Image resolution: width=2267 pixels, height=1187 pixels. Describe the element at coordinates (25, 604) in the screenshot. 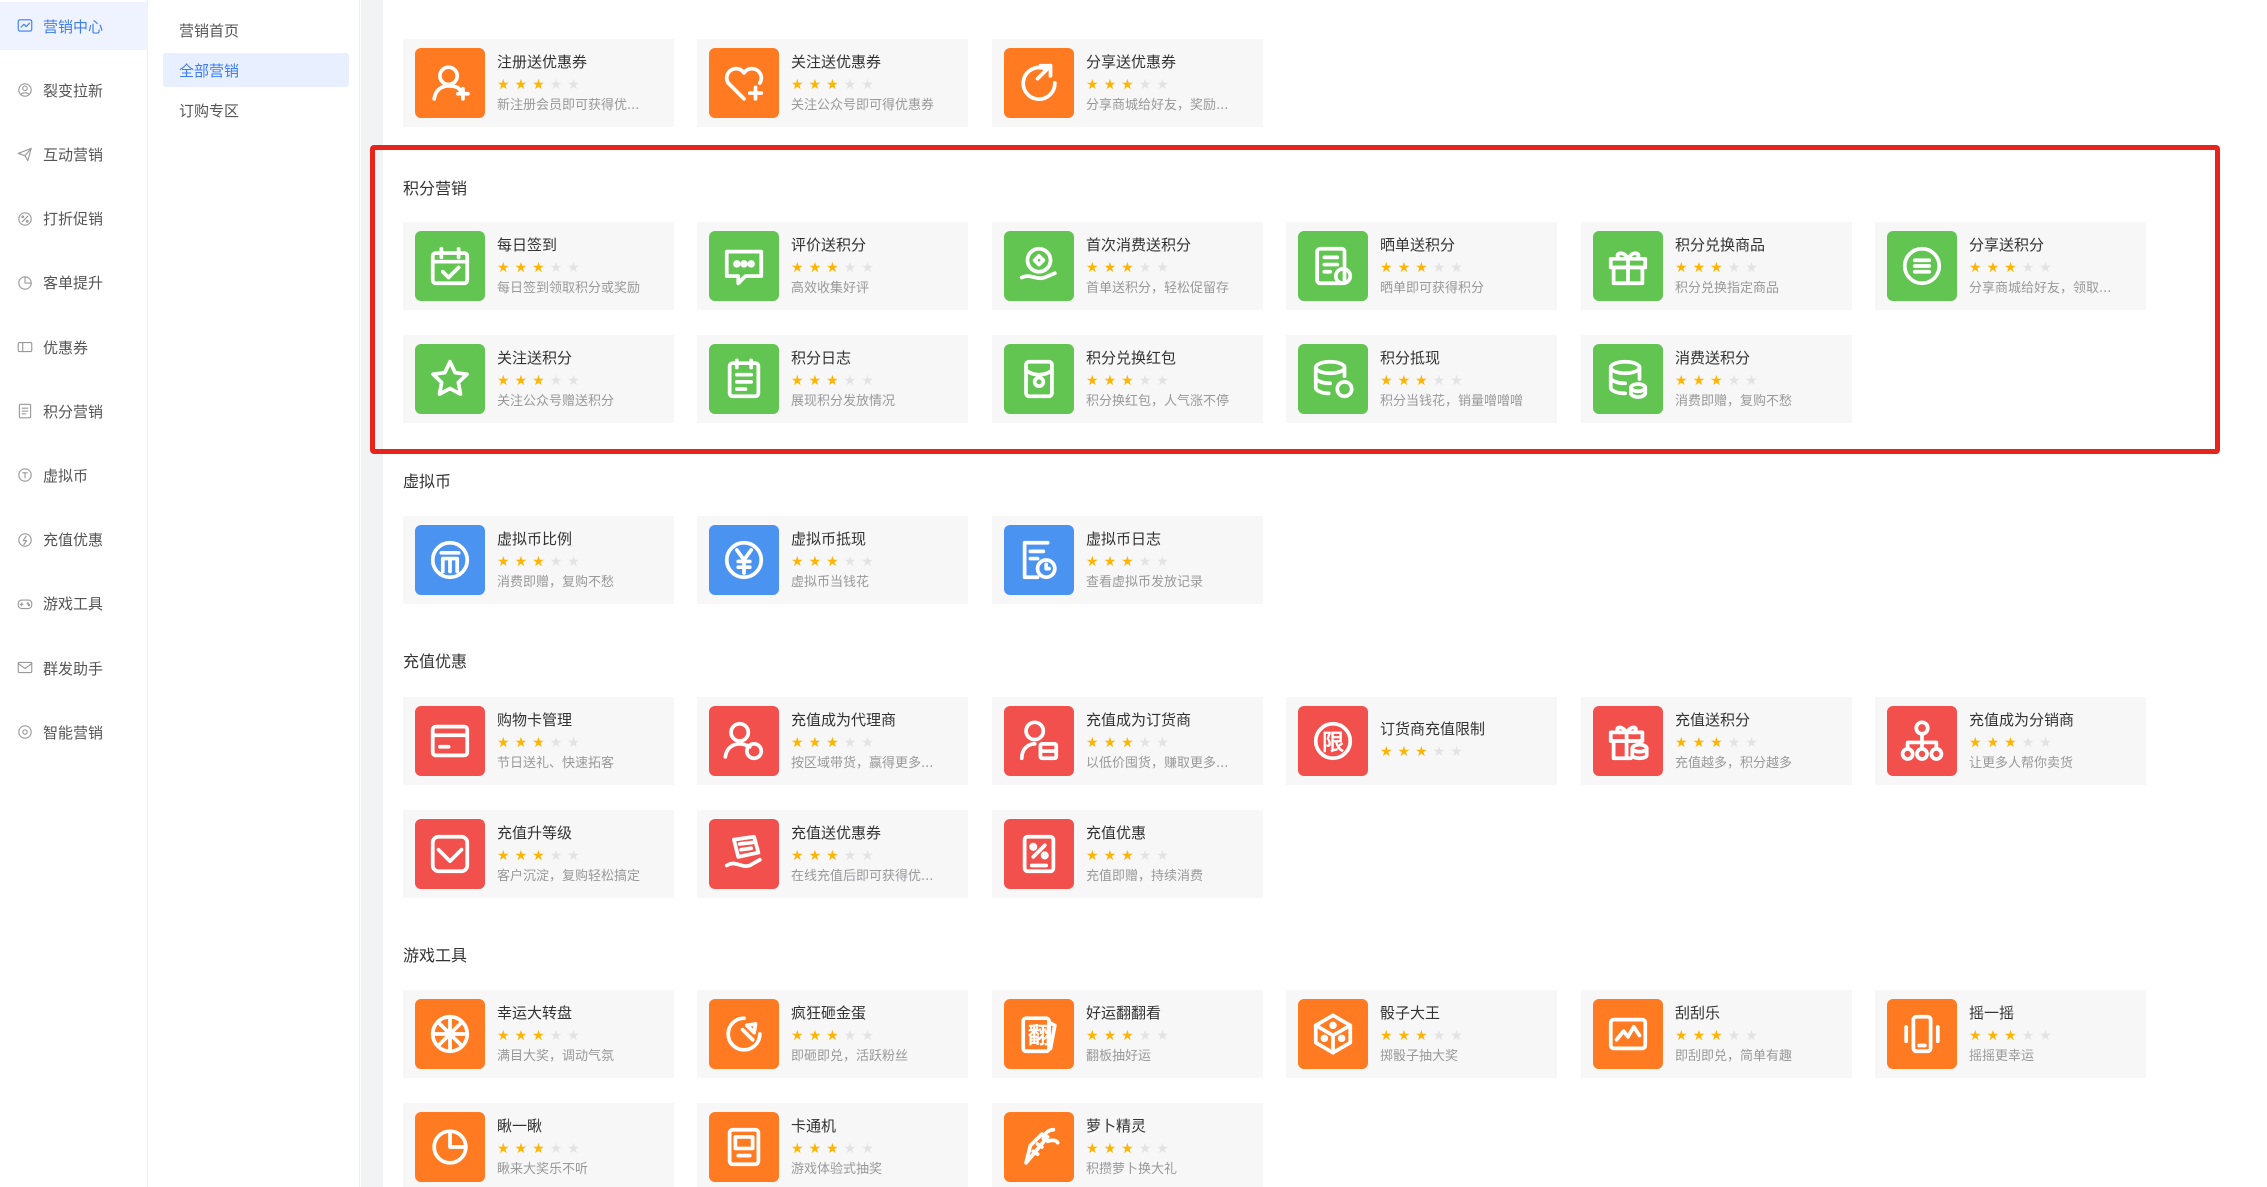

I see `gamepad-icon` at that location.